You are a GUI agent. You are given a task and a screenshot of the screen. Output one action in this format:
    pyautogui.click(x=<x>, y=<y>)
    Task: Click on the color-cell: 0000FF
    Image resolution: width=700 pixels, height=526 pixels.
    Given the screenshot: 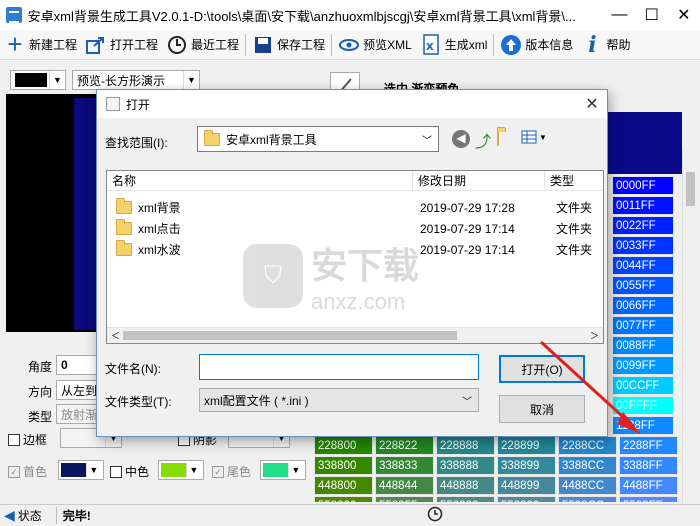 What is the action you would take?
    pyautogui.click(x=643, y=185)
    